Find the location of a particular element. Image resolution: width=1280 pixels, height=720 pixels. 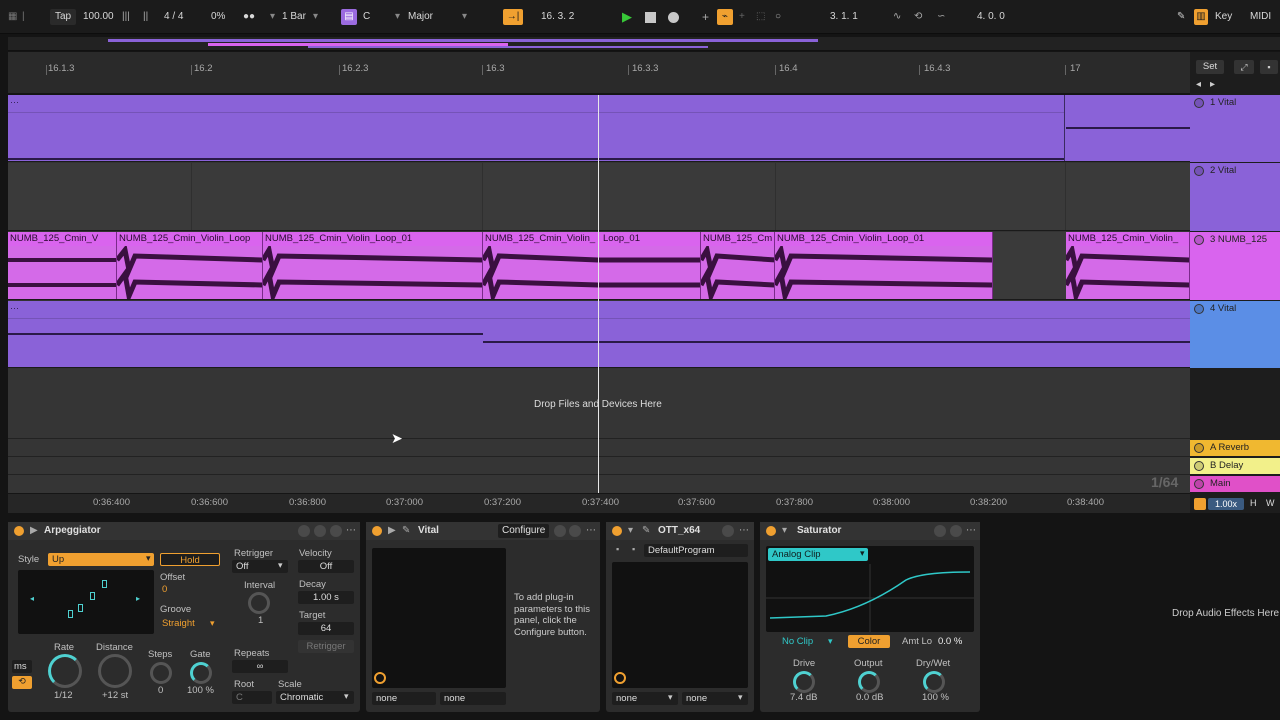

track-lane-1: ··· is located at coordinates (599, 128).